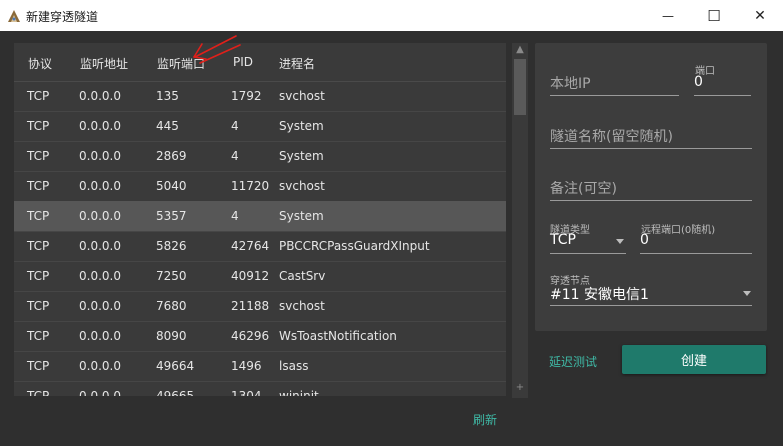 The image size is (783, 446). I want to click on table-row: TCP 0.0.0.0 8090 46296 WsToastNotification, so click(260, 336).